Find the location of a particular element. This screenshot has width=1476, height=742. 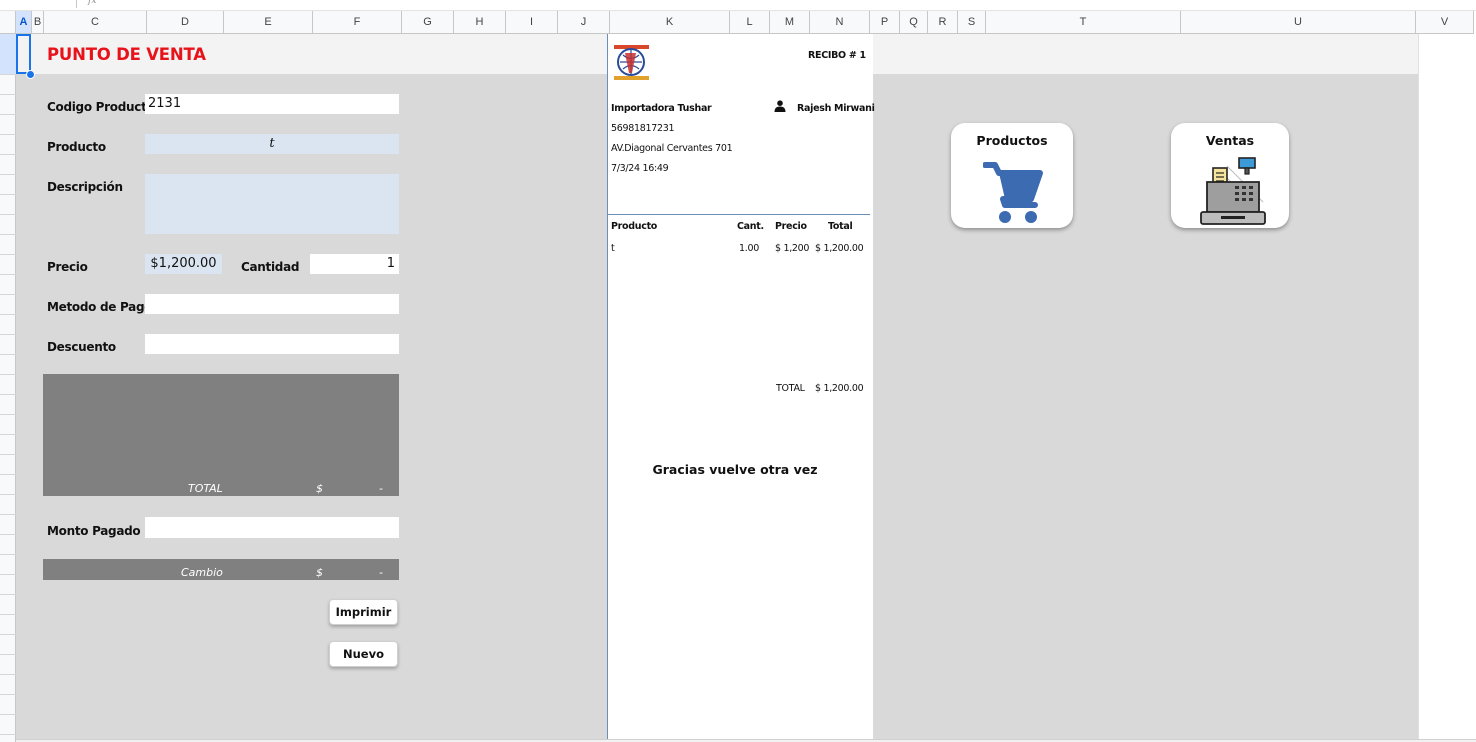

receipt-item-total: $ 1,200.00 is located at coordinates (839, 248).